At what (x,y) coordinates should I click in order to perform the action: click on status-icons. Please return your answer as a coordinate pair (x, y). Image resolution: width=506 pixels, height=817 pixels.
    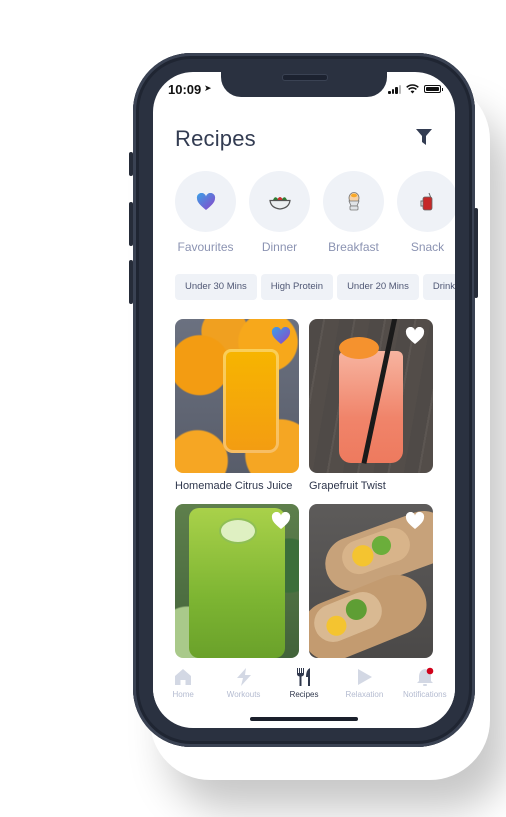
    Looking at the image, I should click on (415, 89).